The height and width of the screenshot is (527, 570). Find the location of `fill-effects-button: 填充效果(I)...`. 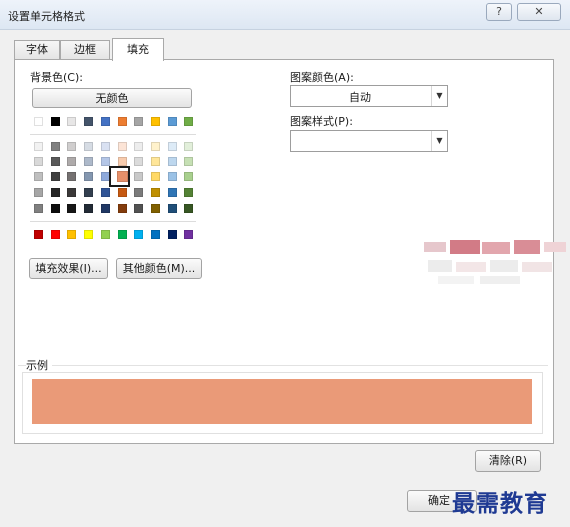

fill-effects-button: 填充效果(I)... is located at coordinates (68, 268).